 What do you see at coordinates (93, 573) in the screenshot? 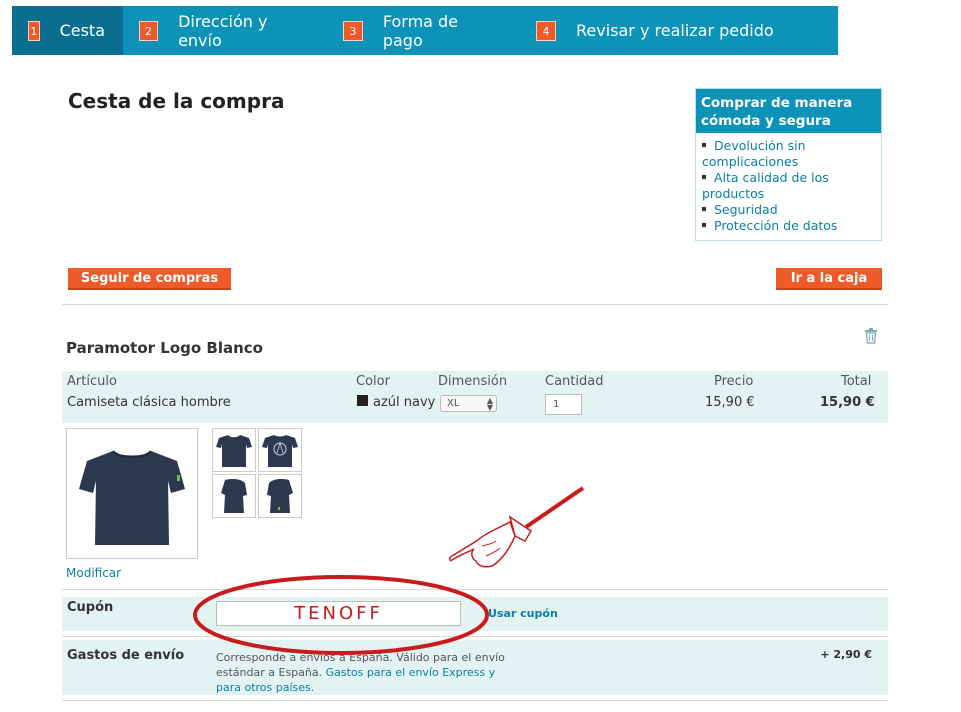
I see `modify-link: Modificar` at bounding box center [93, 573].